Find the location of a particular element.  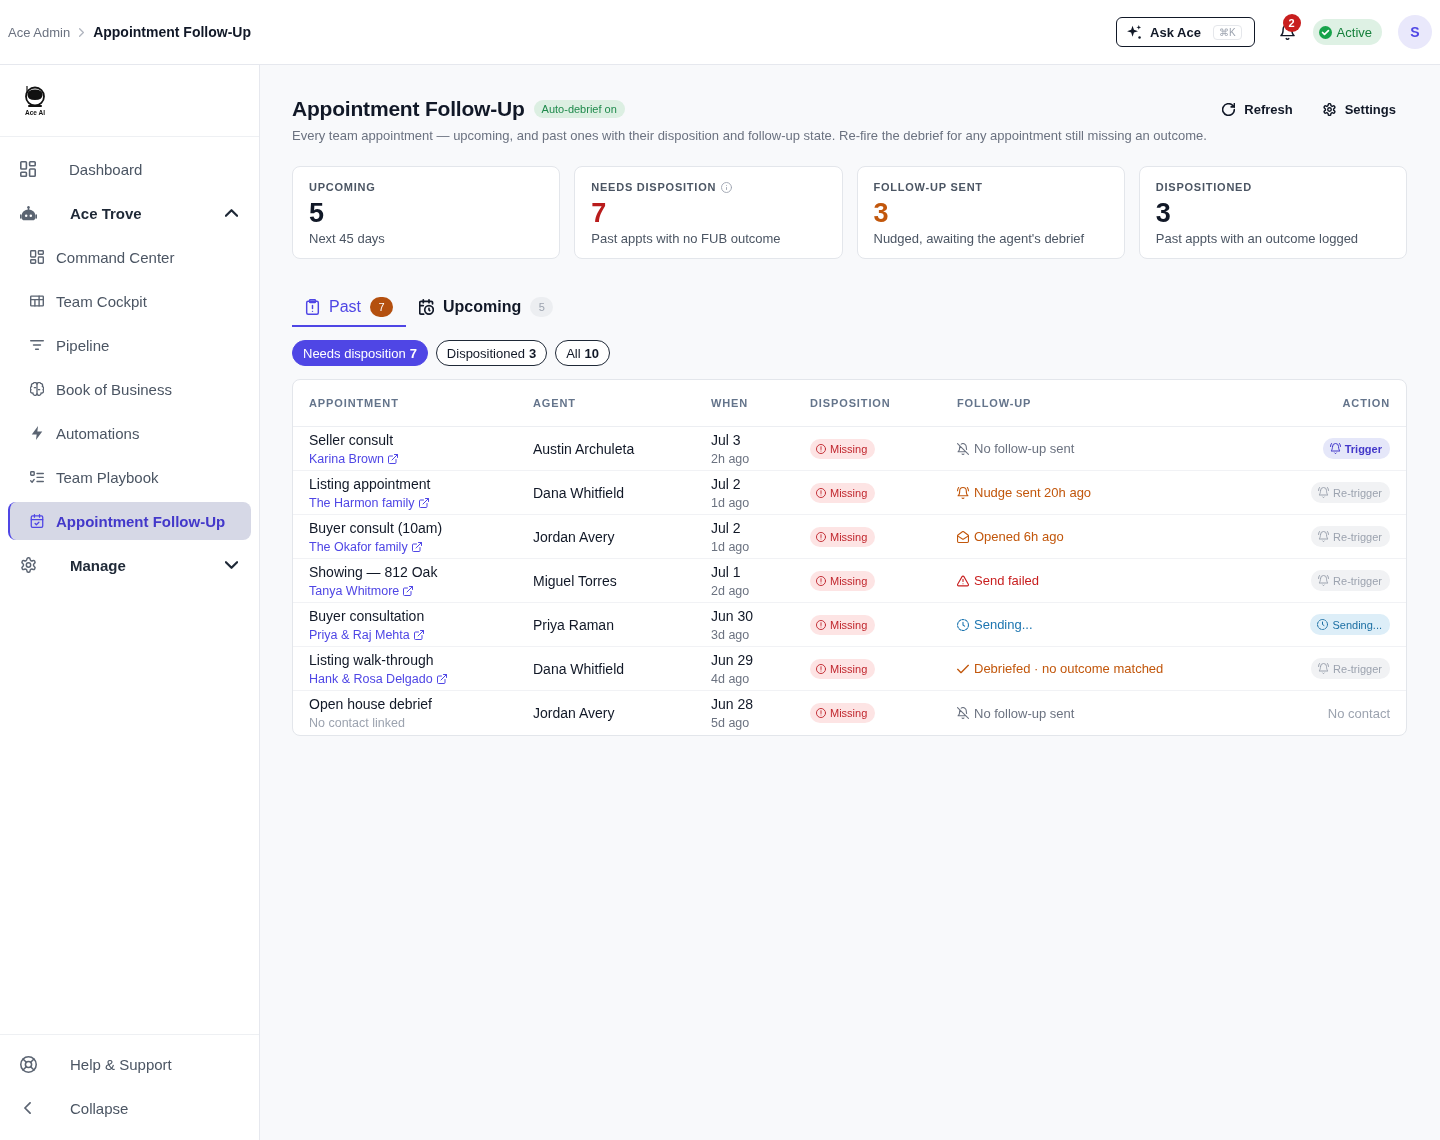

sidebar-item: Command Center is located at coordinates (129, 257).